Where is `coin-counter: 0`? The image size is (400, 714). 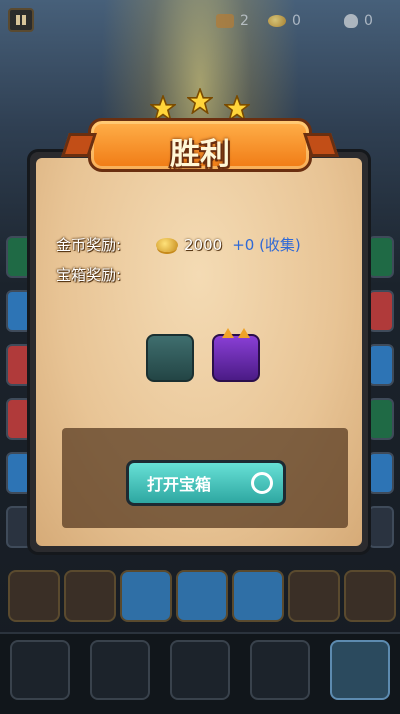 coin-counter: 0 is located at coordinates (284, 21).